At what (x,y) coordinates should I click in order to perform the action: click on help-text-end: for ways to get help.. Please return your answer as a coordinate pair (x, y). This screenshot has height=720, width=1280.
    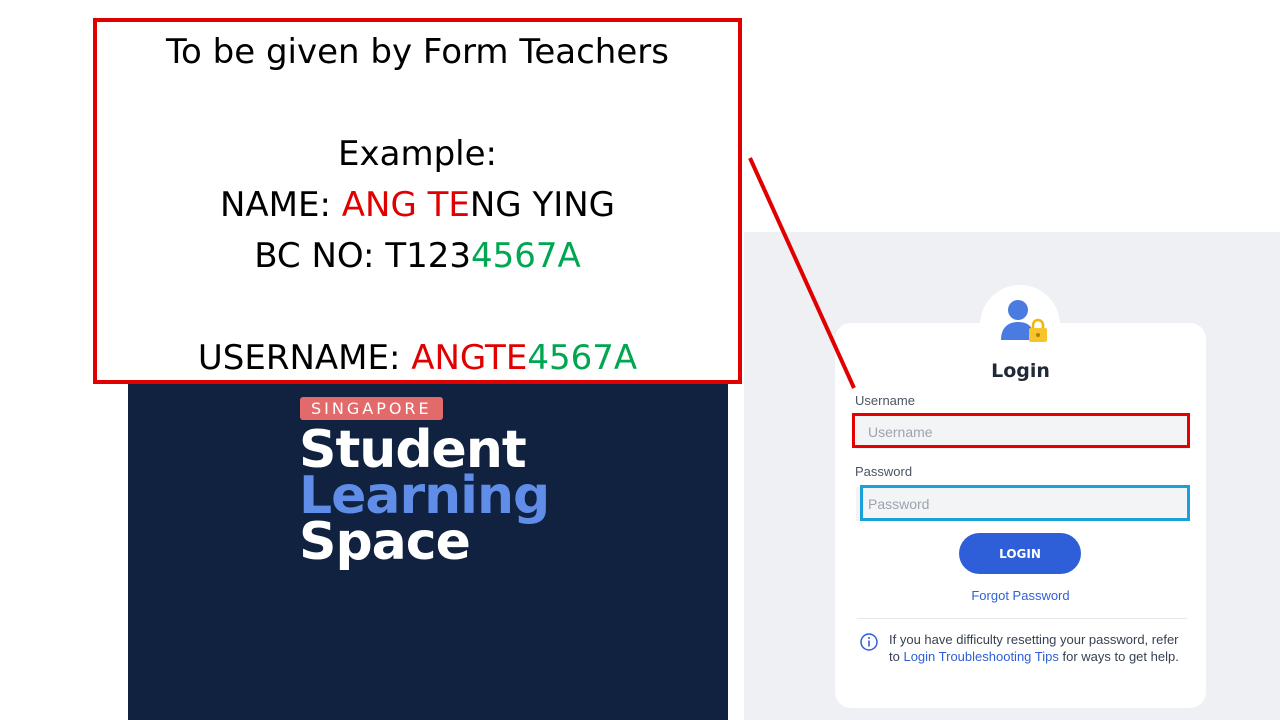
    Looking at the image, I should click on (1118, 656).